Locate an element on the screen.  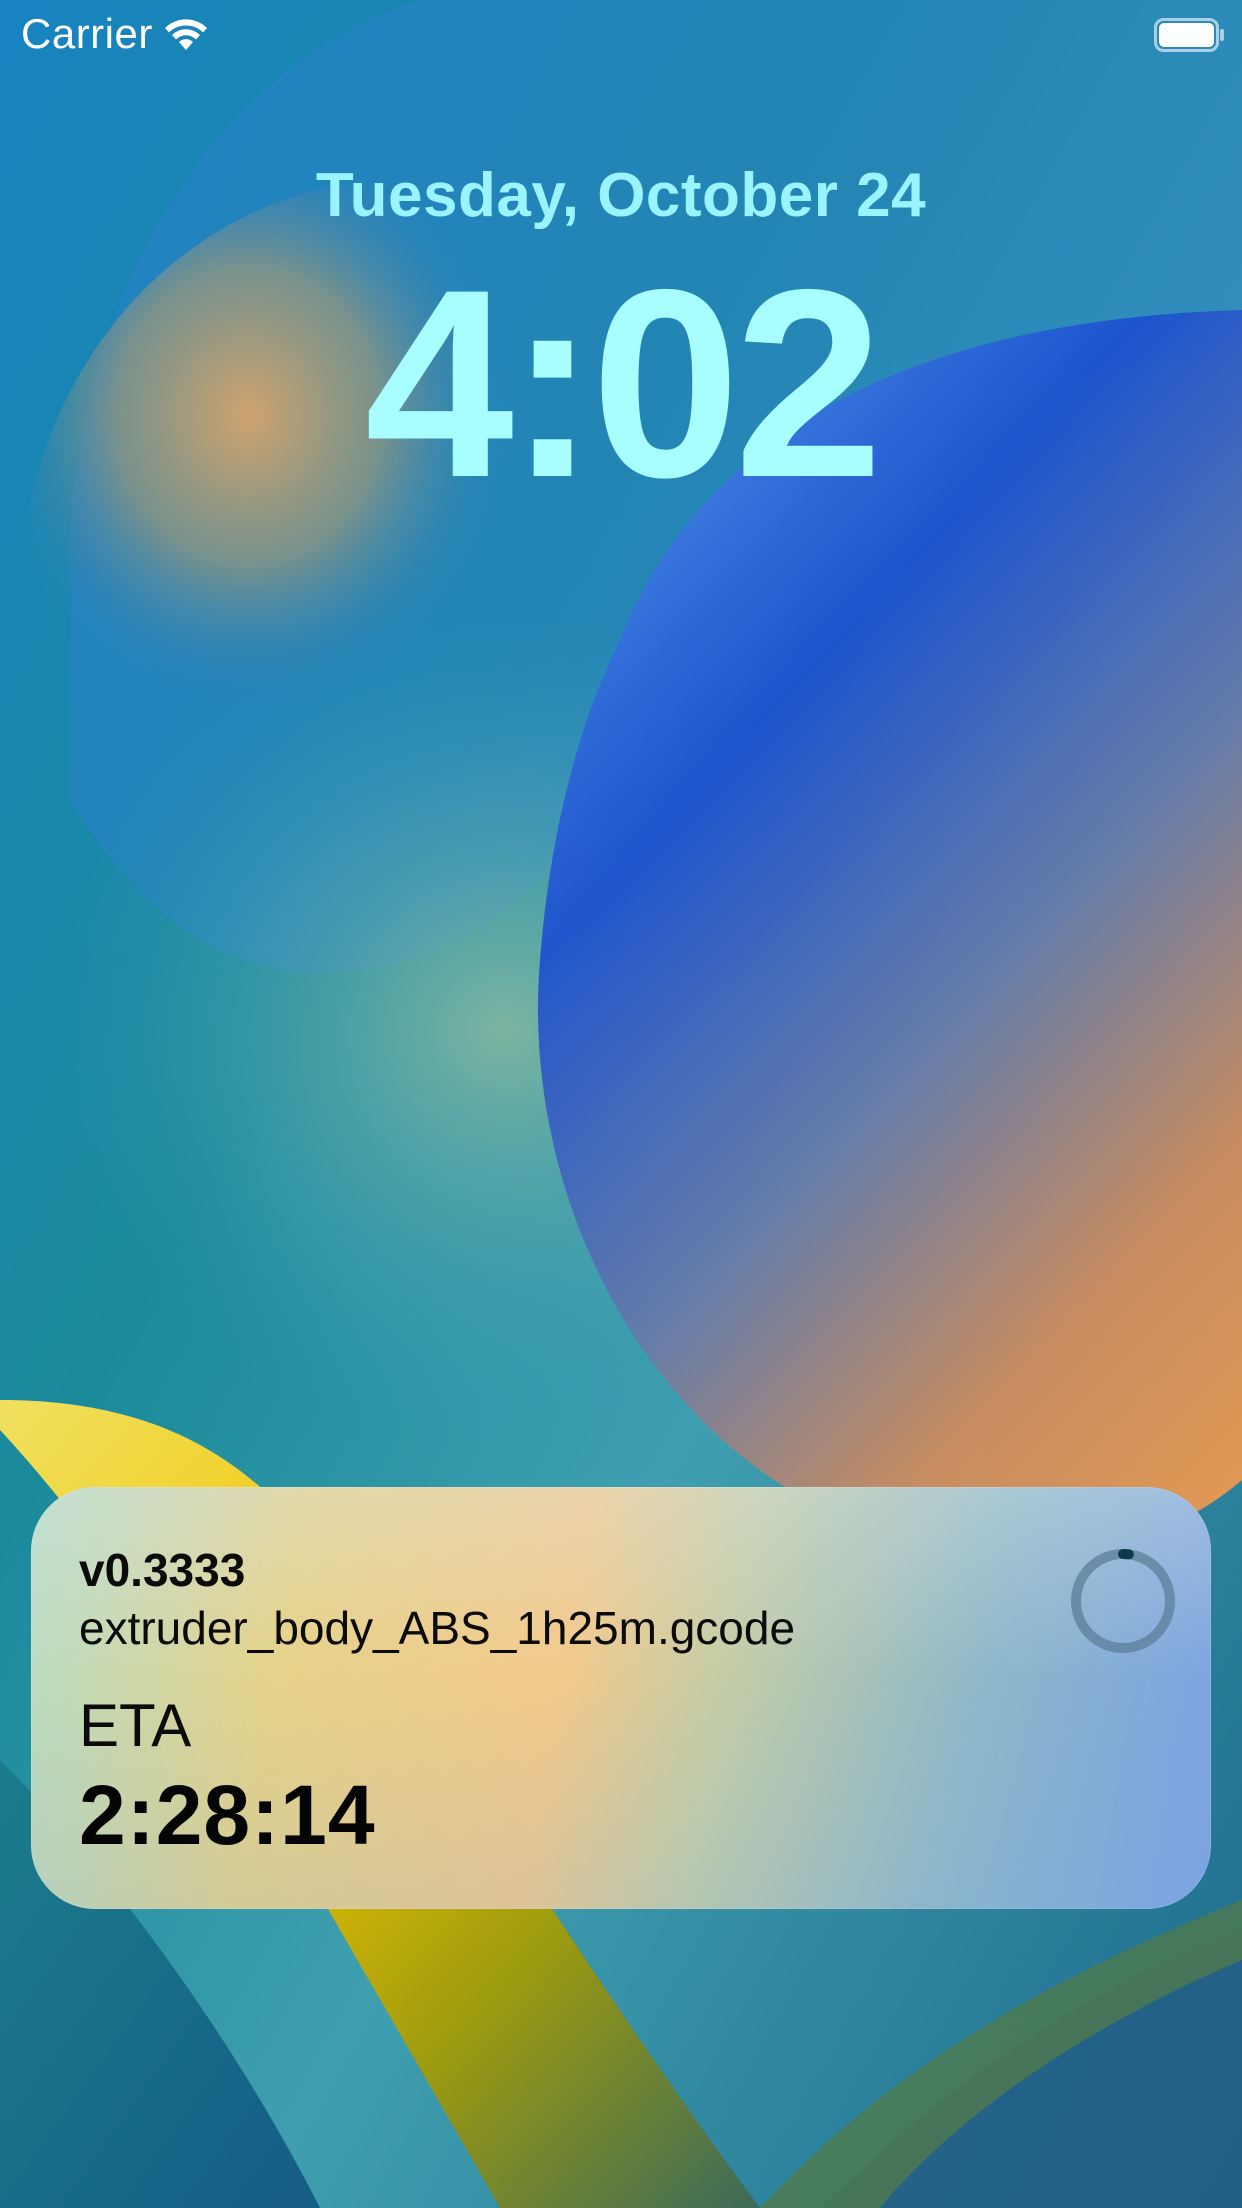
eta-value: 2:28:14 is located at coordinates (227, 1815).